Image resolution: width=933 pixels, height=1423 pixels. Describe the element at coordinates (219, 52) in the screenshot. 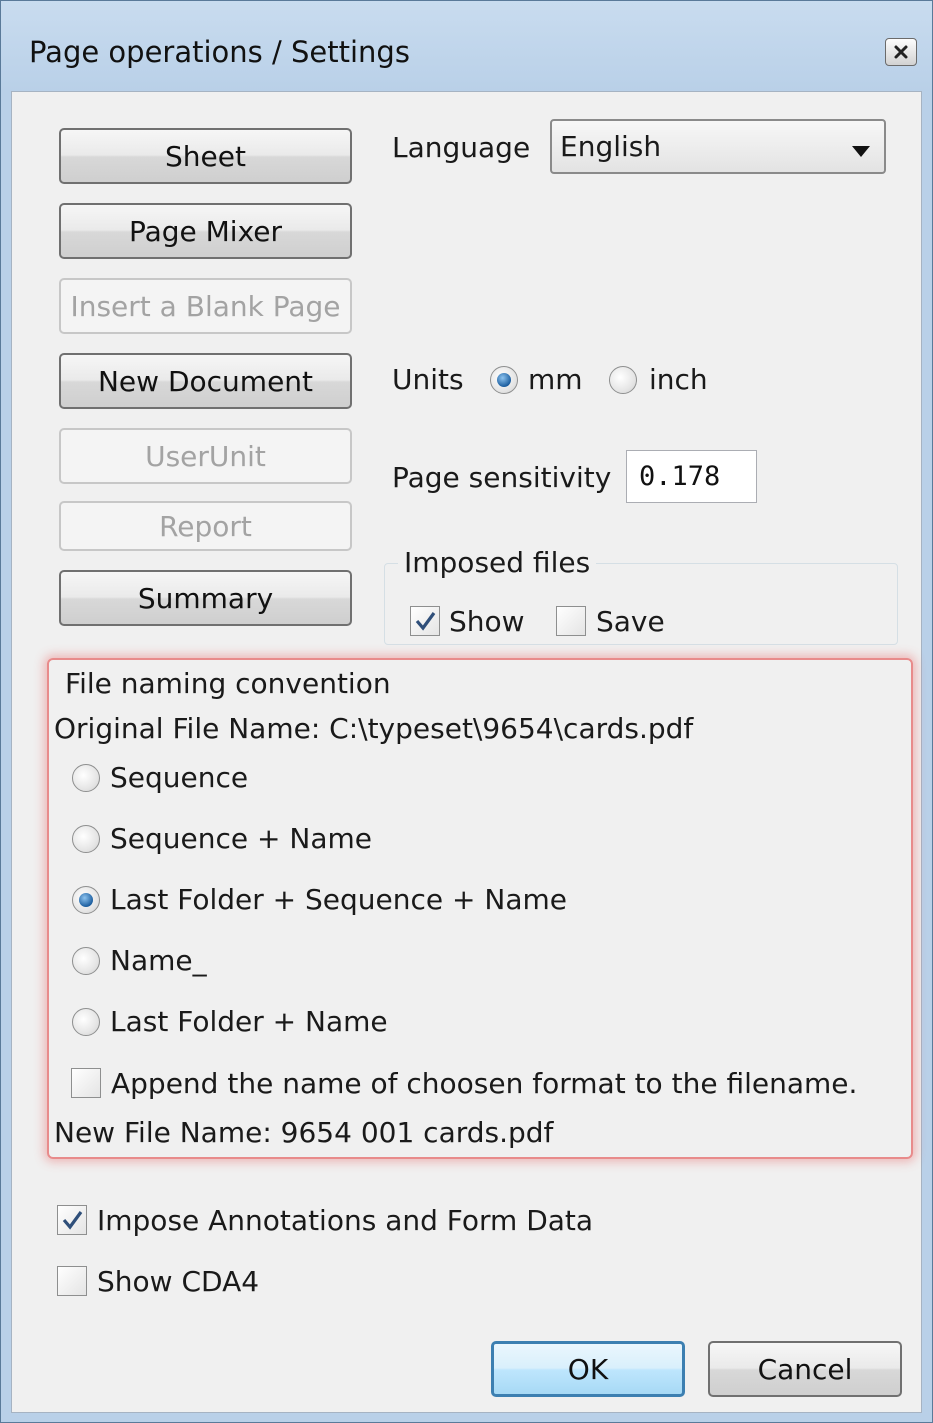

I see `window-title: Page operations / Settings` at that location.